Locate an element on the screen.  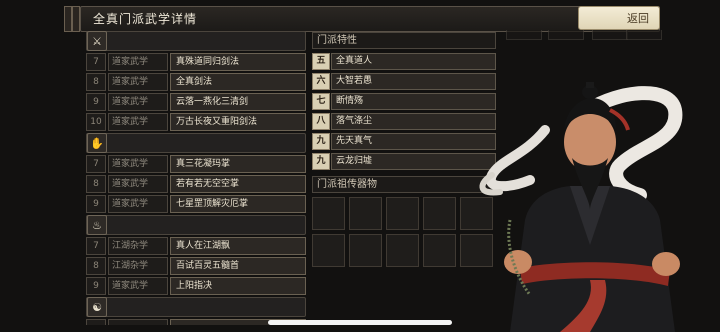
trait-item: 七 断情殇 is located at coordinates (404, 101).